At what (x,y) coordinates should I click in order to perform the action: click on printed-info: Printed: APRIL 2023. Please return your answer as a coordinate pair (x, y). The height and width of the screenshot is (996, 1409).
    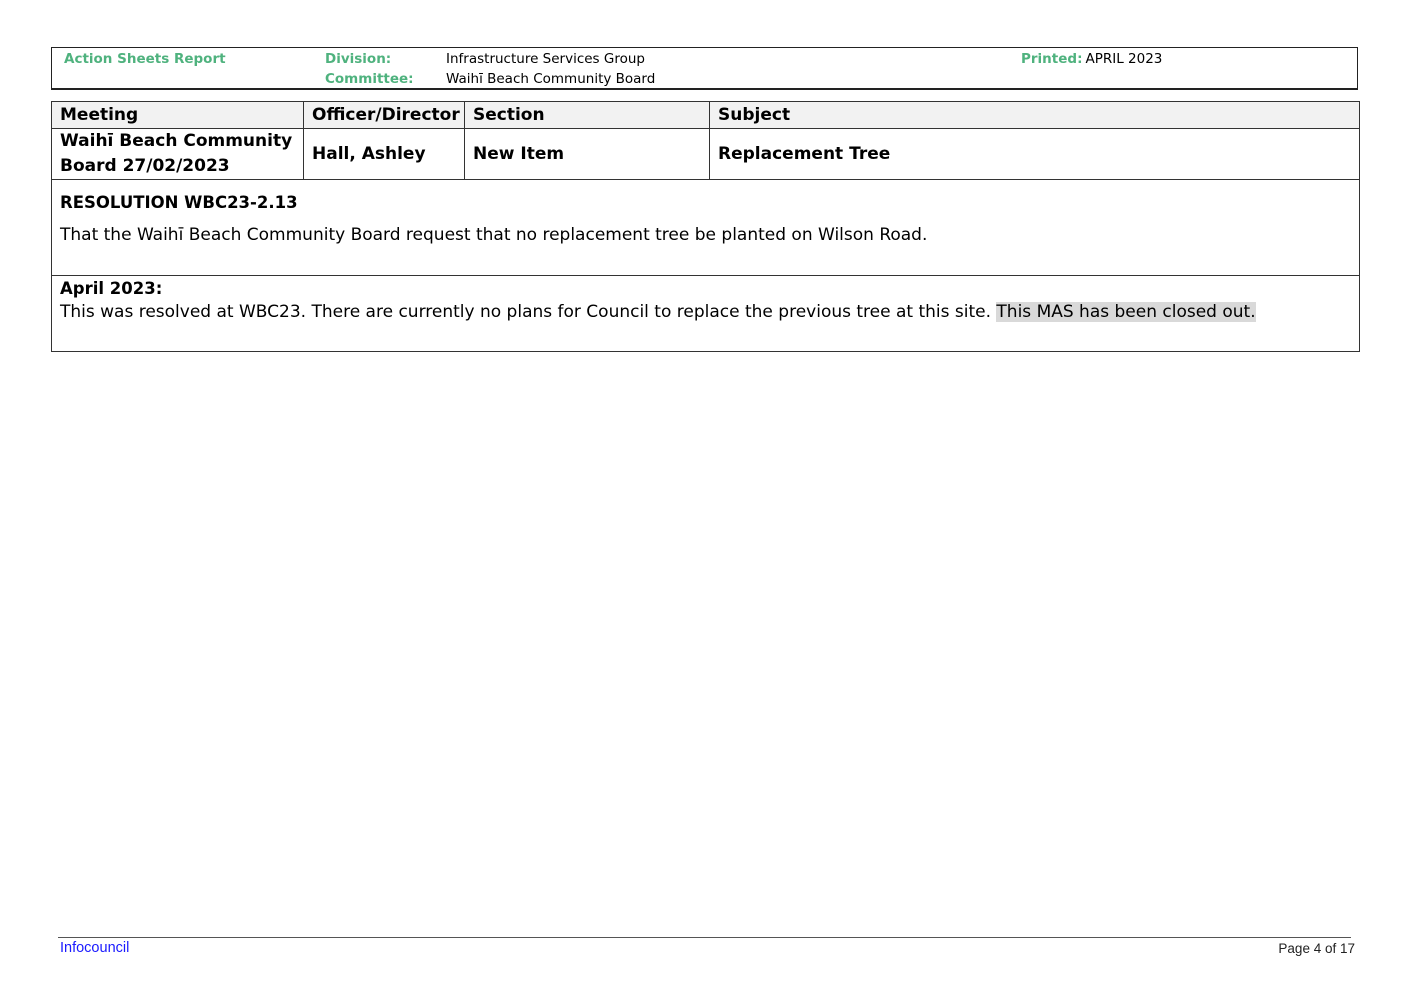
    Looking at the image, I should click on (1091, 59).